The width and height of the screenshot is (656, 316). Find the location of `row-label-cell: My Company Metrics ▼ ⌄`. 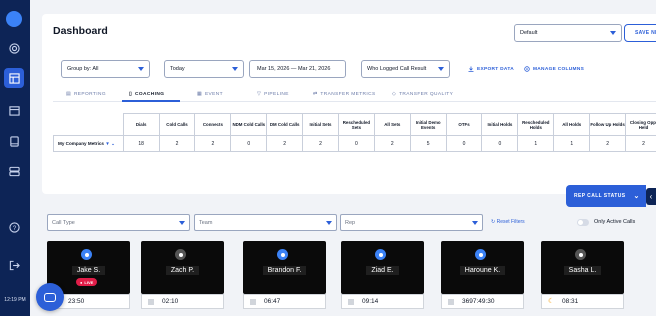

row-label-cell: My Company Metrics ▼ ⌄ is located at coordinates (88, 143).